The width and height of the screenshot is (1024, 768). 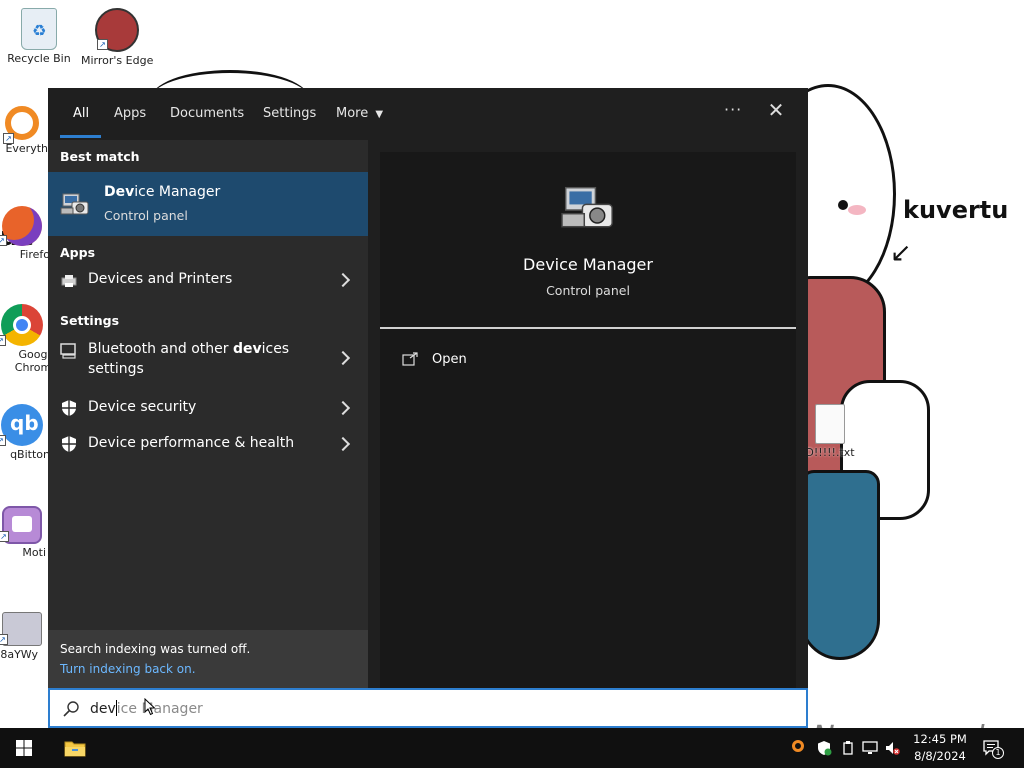 I want to click on tab-more-label: More, so click(x=352, y=113).